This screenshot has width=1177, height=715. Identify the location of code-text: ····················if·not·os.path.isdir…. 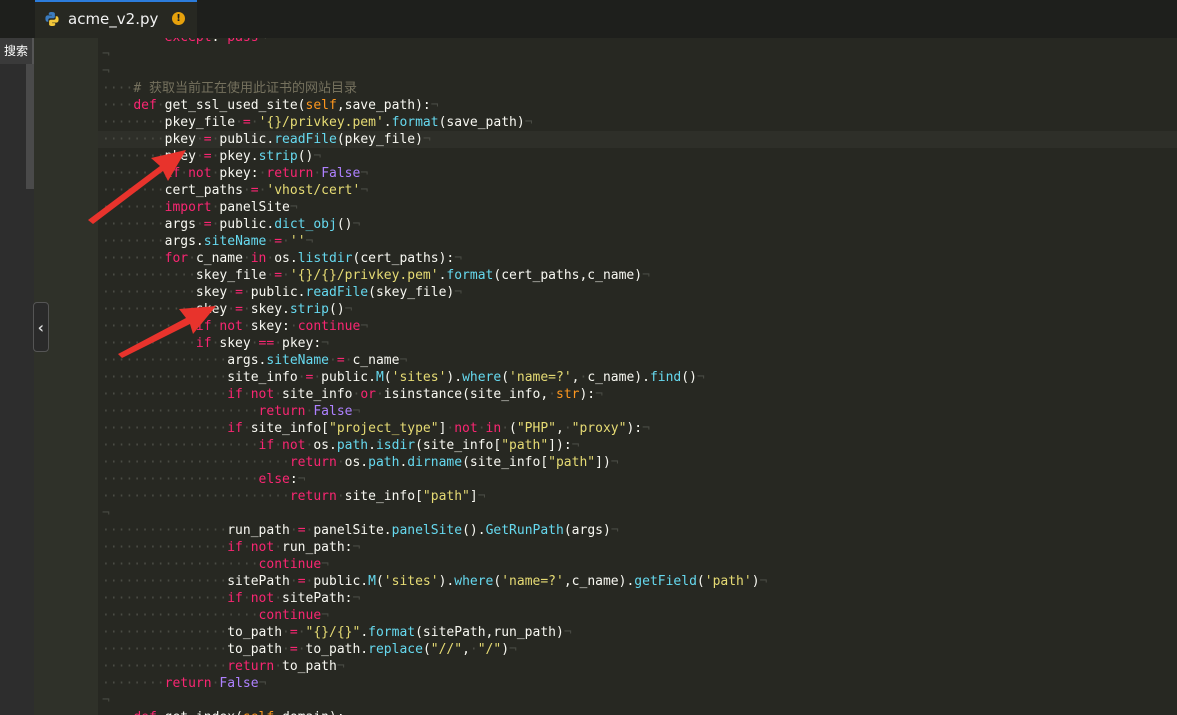
(341, 445).